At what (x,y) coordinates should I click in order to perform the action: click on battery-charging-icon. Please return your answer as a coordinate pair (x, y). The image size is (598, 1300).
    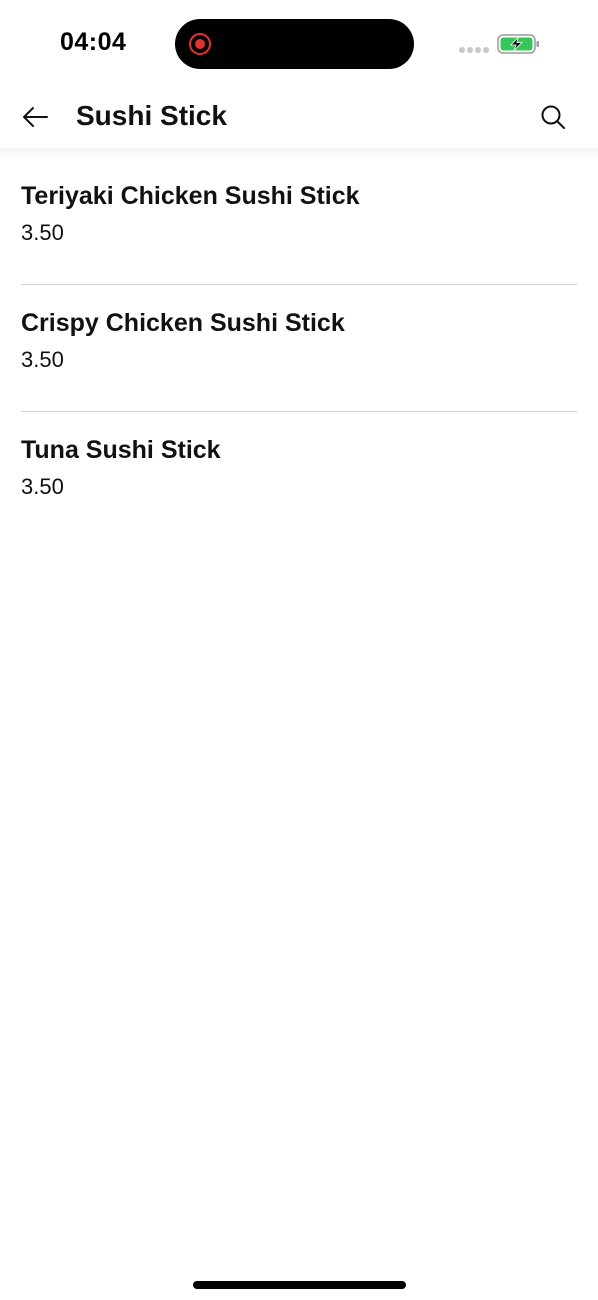
    Looking at the image, I should click on (518, 44).